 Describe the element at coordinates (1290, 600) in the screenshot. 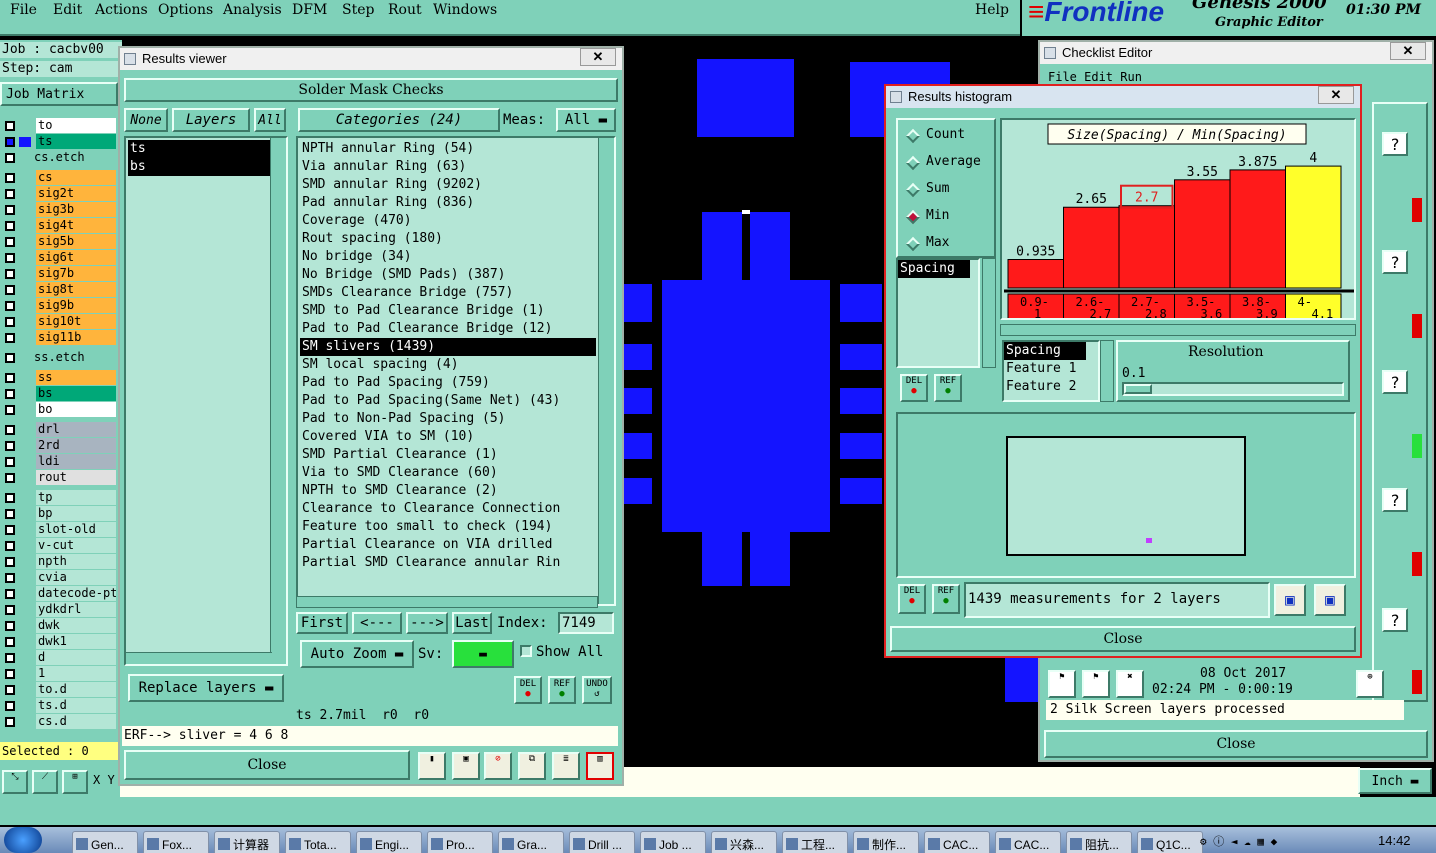

I see `export-icon: ▣` at that location.